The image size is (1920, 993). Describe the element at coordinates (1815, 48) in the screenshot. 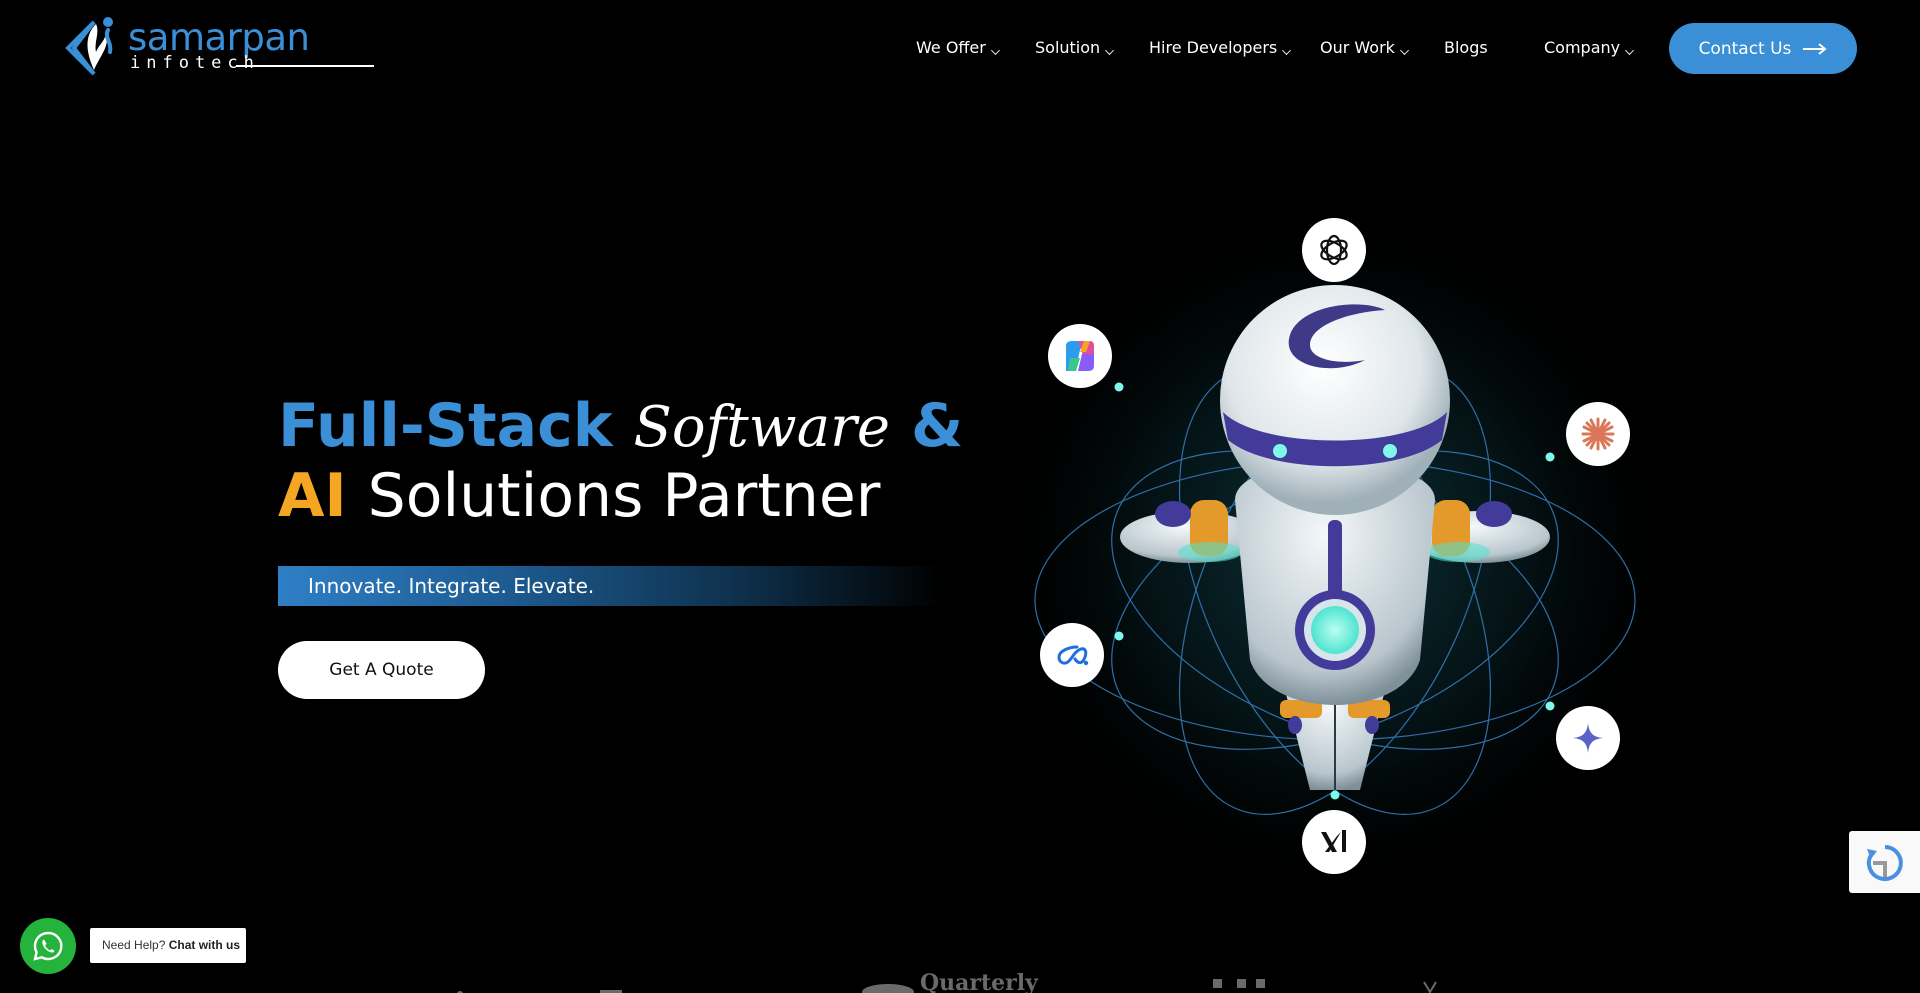

I see `arrow-right-icon` at that location.